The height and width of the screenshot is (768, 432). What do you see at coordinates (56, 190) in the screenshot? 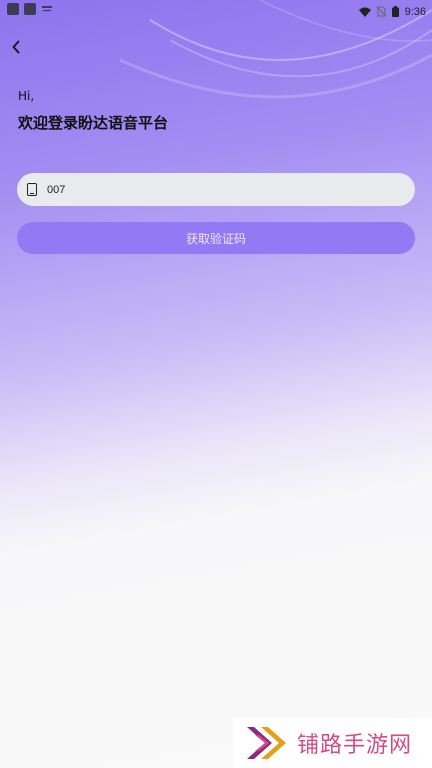
I see `phone-input-value: 007` at bounding box center [56, 190].